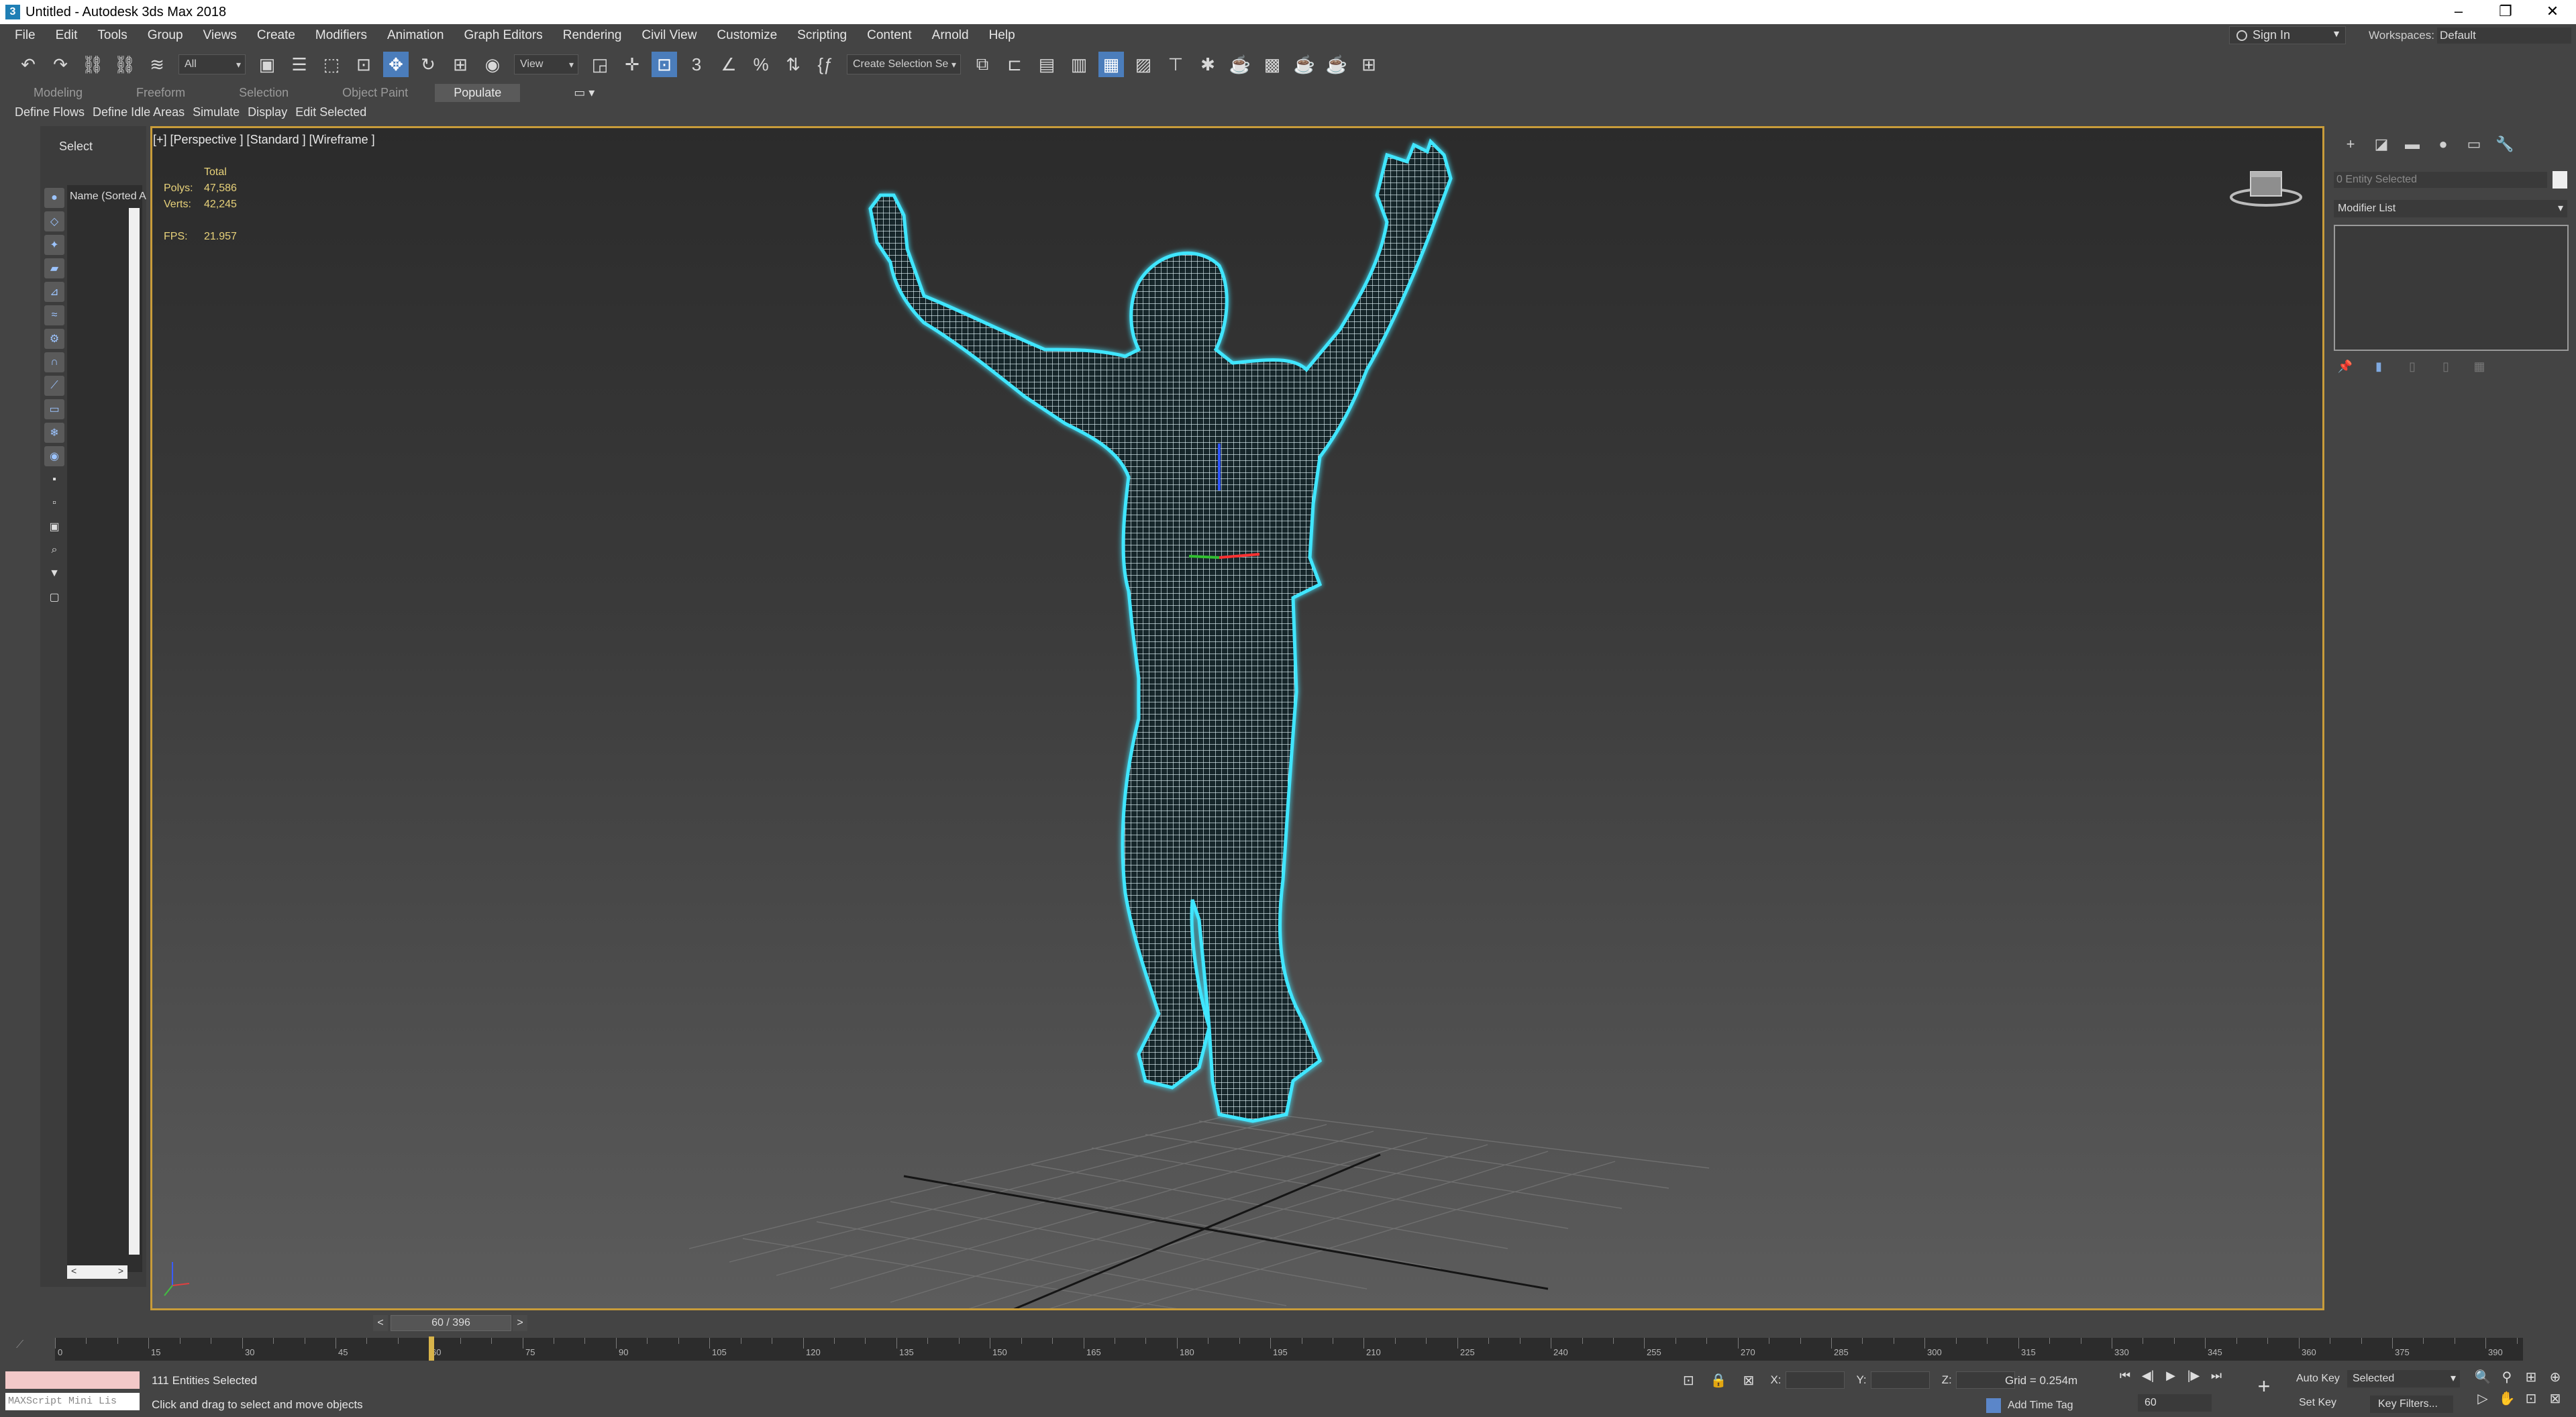  I want to click on menu-graph-editors: Graph Editors, so click(503, 35).